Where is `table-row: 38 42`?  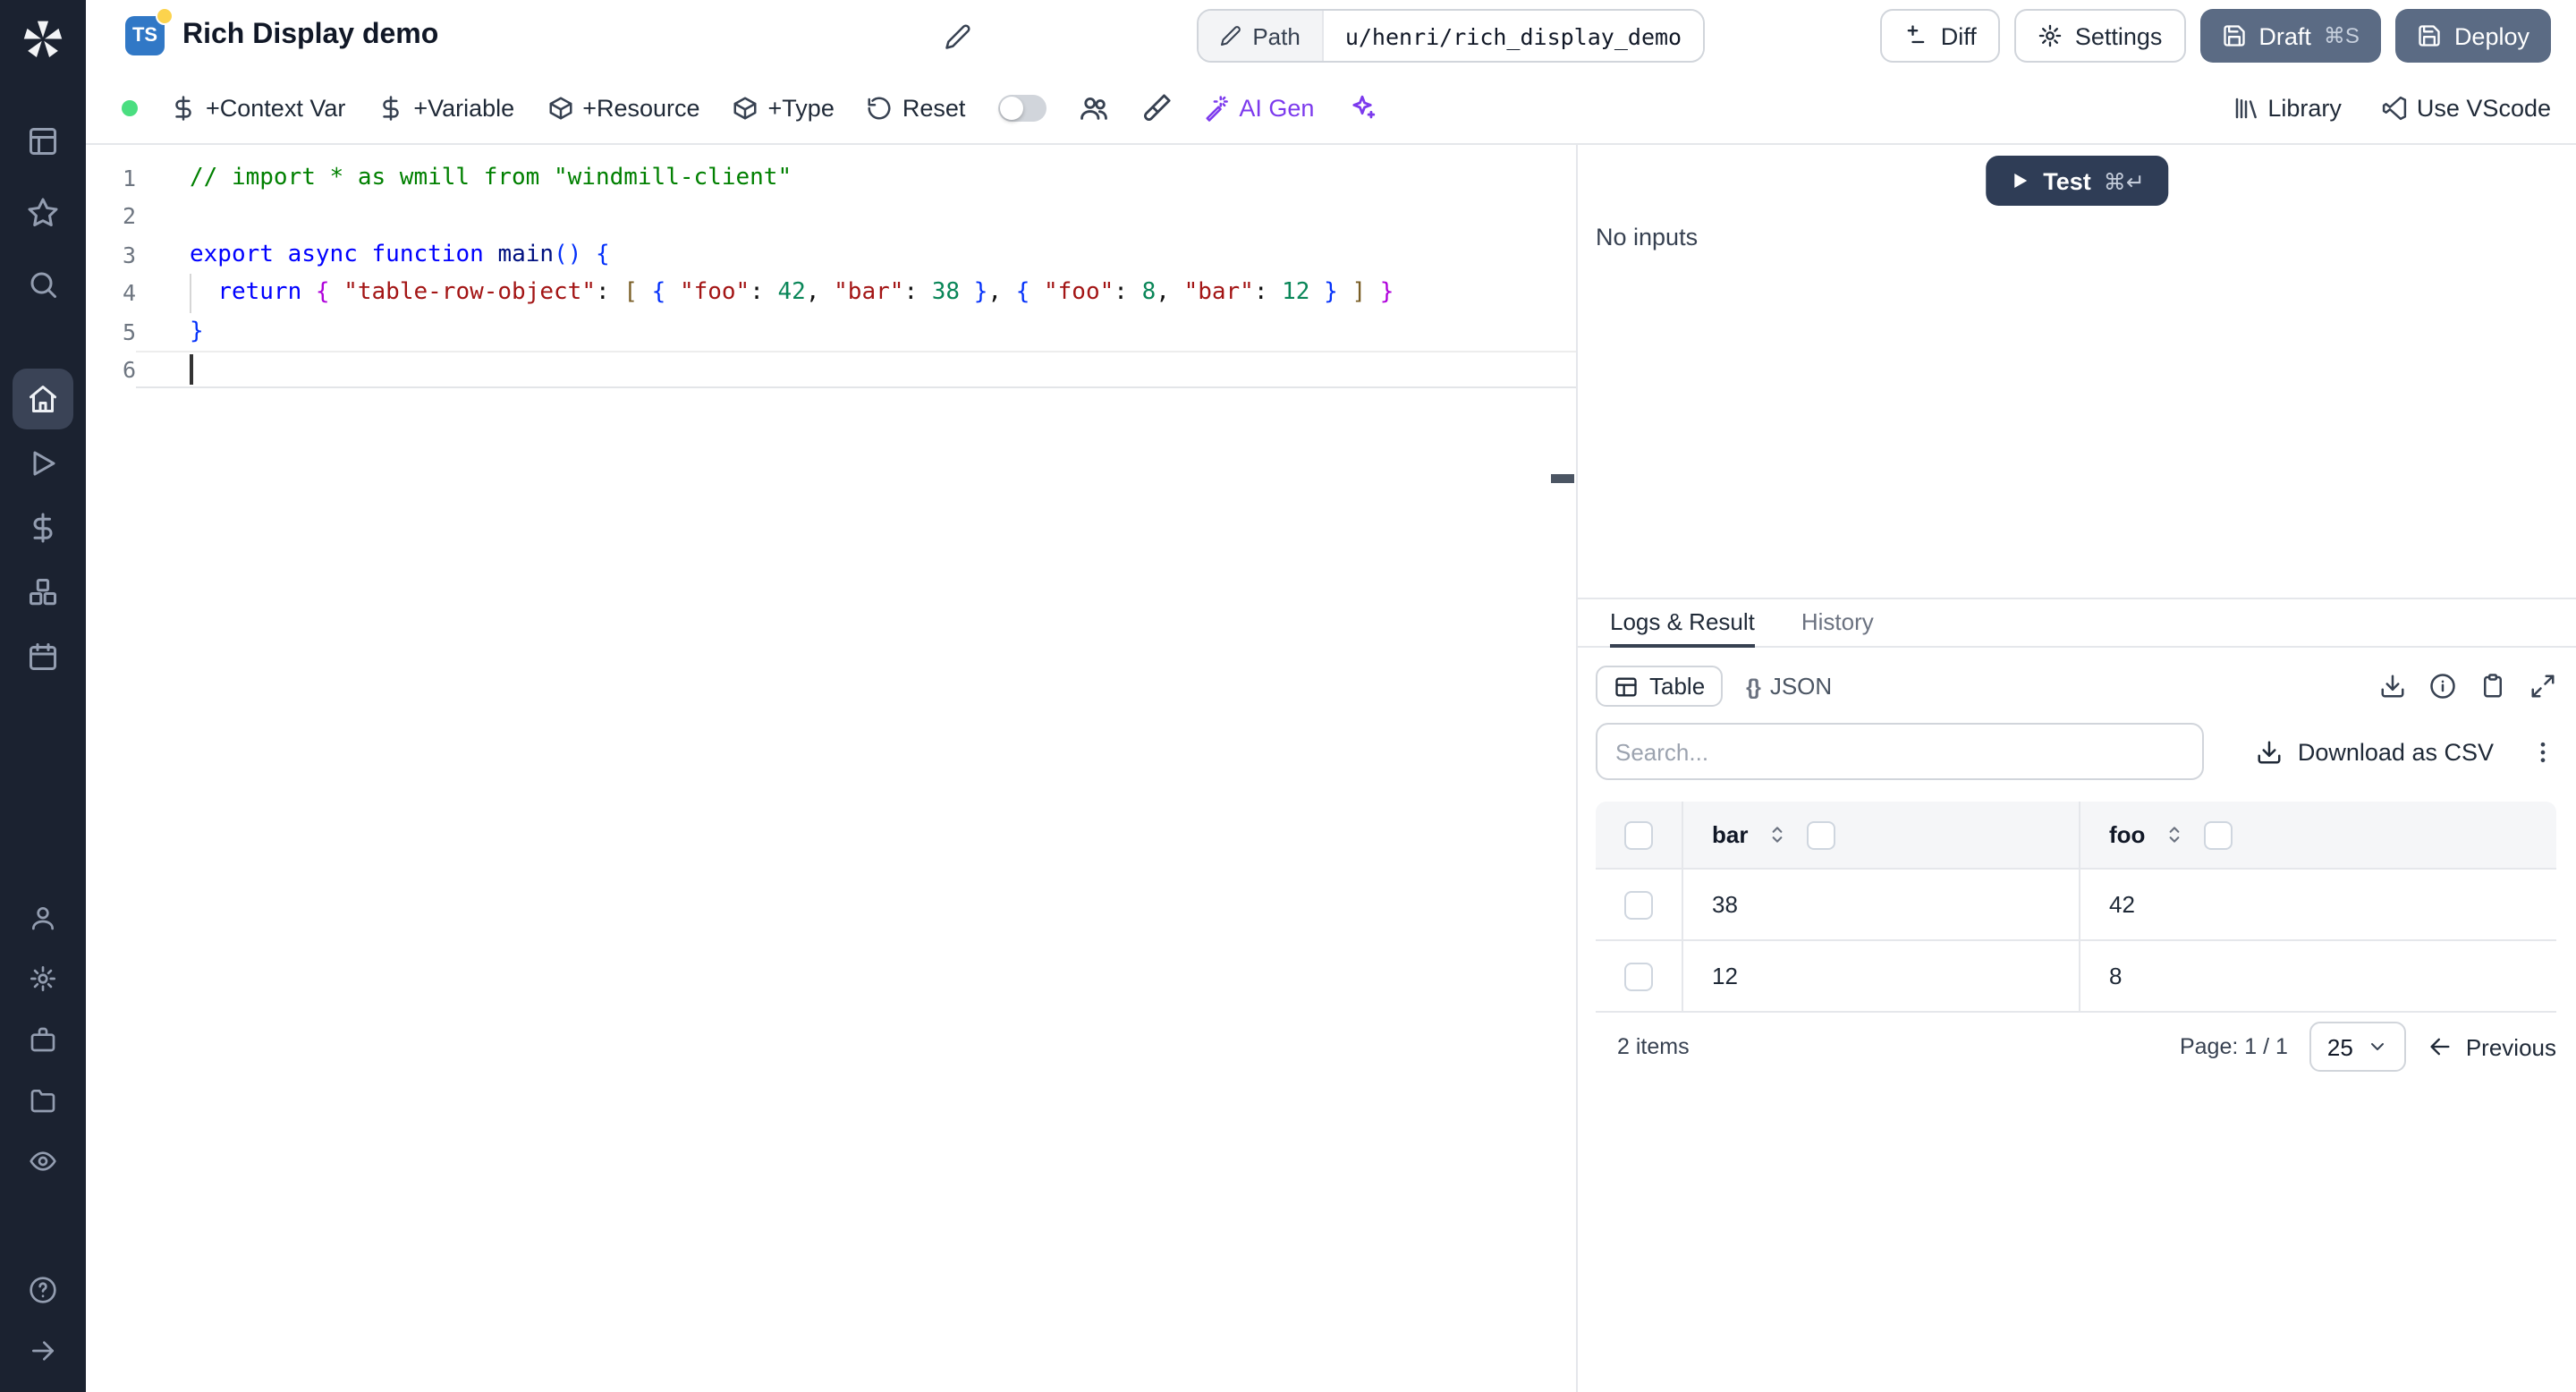
table-row: 38 42 is located at coordinates (2076, 905).